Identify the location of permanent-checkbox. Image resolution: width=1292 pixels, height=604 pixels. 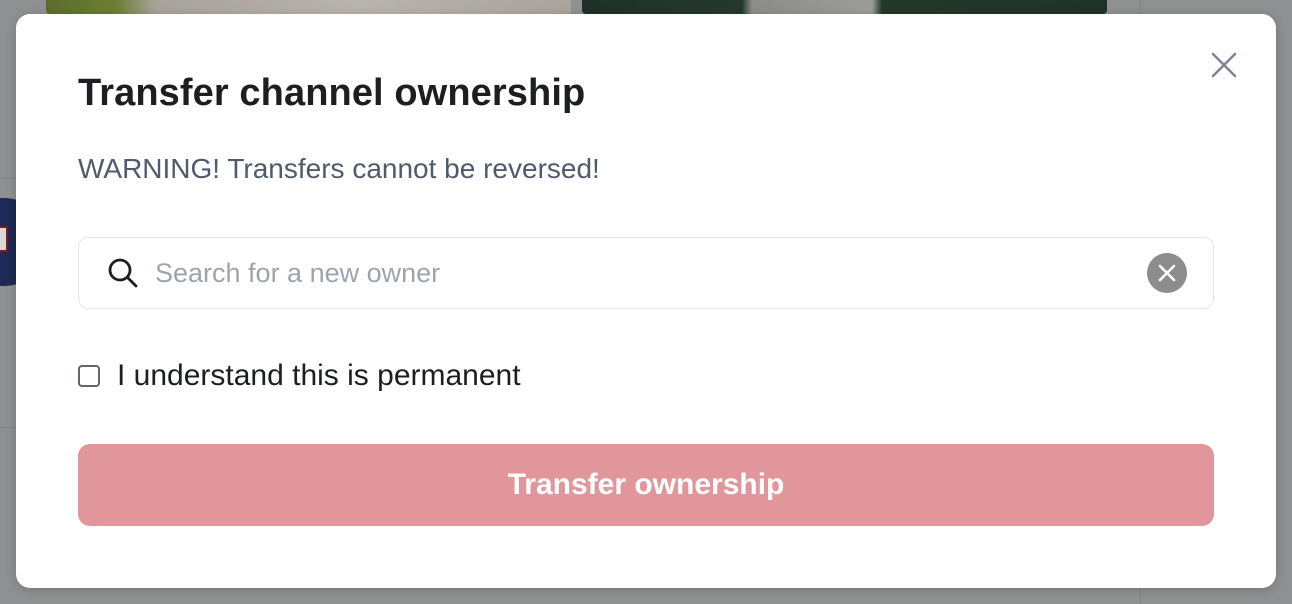
(89, 376).